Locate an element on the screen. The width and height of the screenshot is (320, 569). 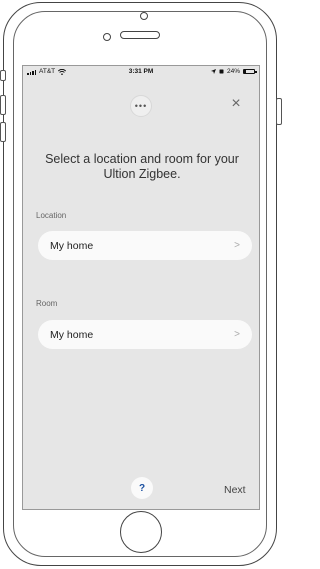
location-section-label: Location is located at coordinates (51, 215).